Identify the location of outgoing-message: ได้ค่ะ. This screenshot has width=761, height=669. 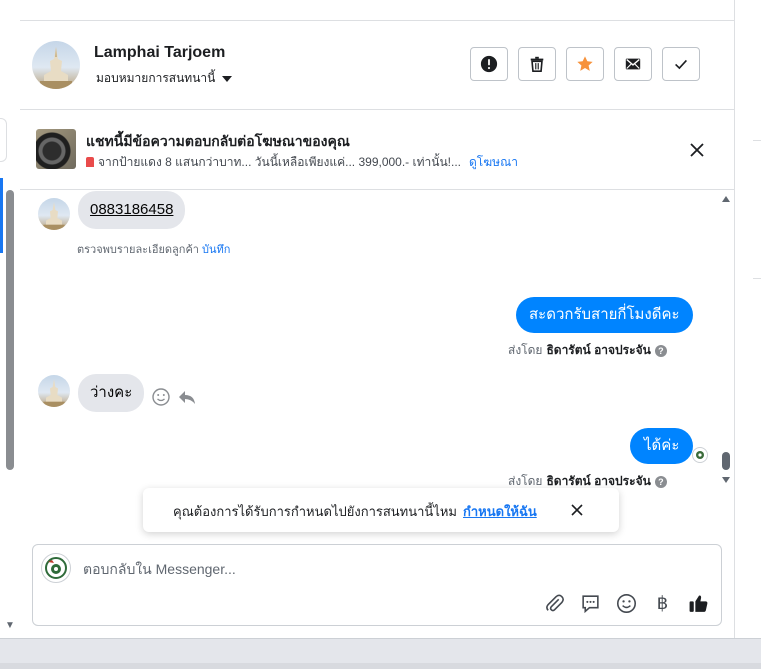
(662, 446).